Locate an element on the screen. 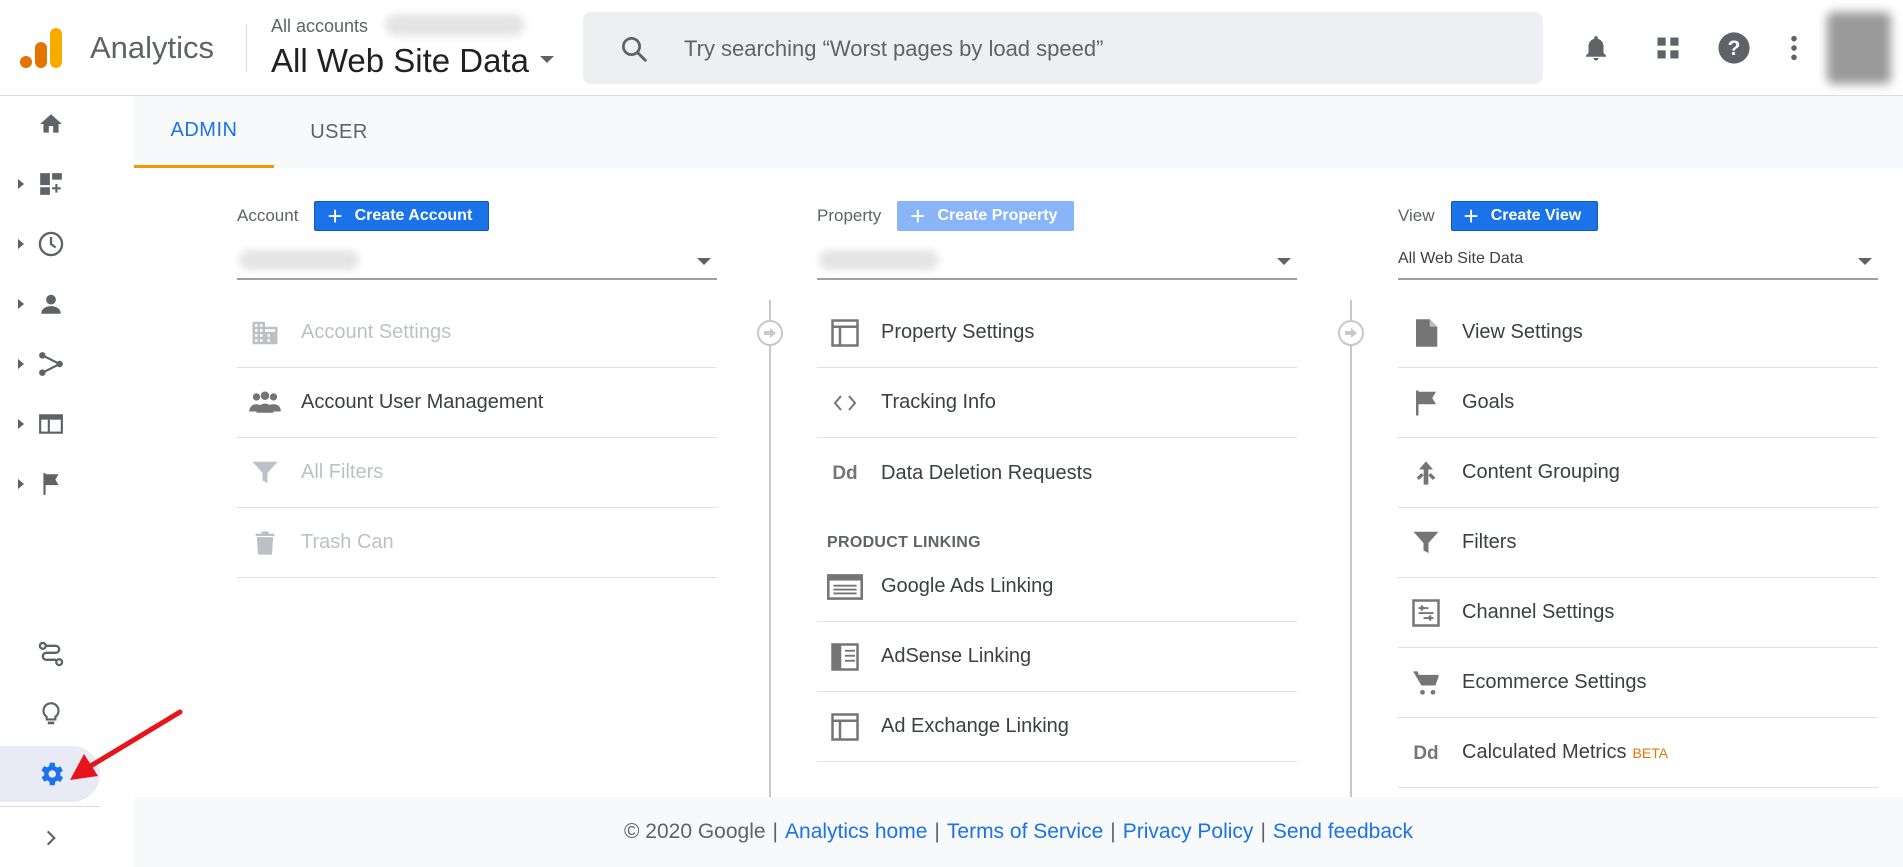  flag-icon is located at coordinates (51, 484).